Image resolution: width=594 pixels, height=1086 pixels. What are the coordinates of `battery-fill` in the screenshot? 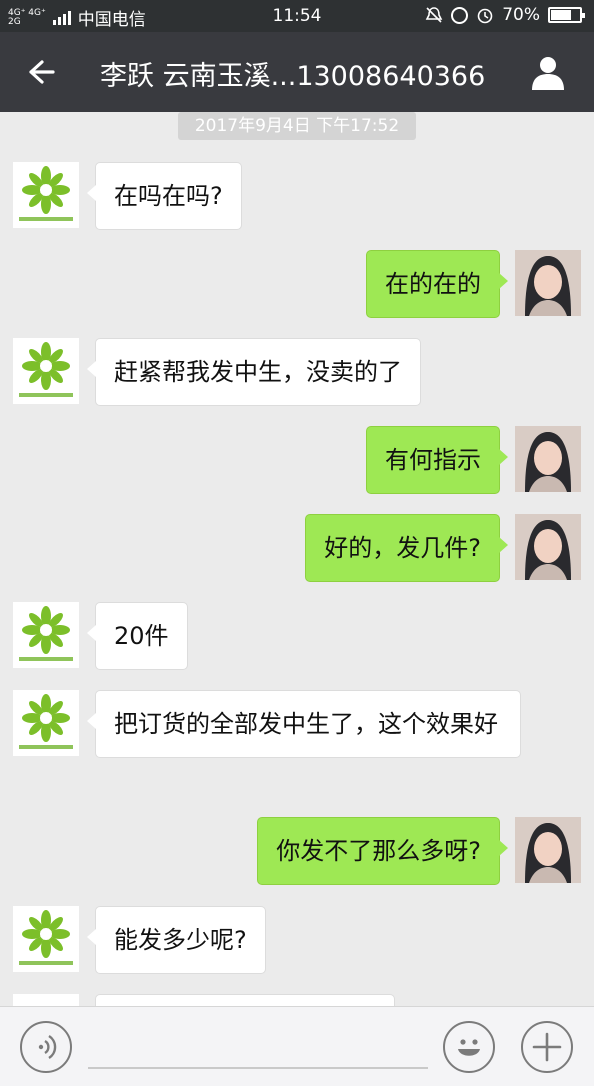 It's located at (561, 15).